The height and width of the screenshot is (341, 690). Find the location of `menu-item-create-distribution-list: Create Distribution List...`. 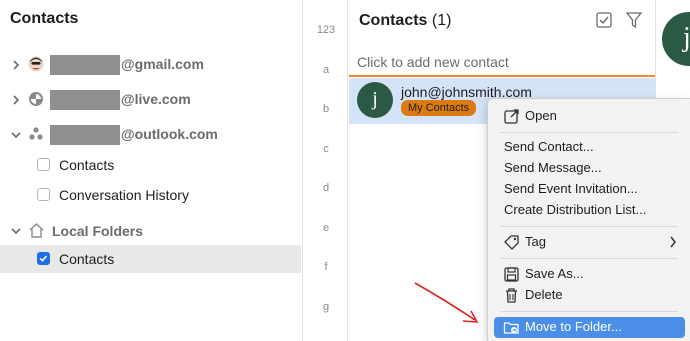

menu-item-create-distribution-list: Create Distribution List... is located at coordinates (589, 210).